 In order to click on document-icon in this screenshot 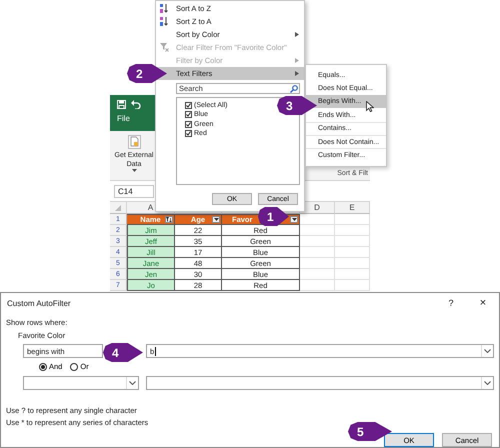, I will do `click(134, 142)`.